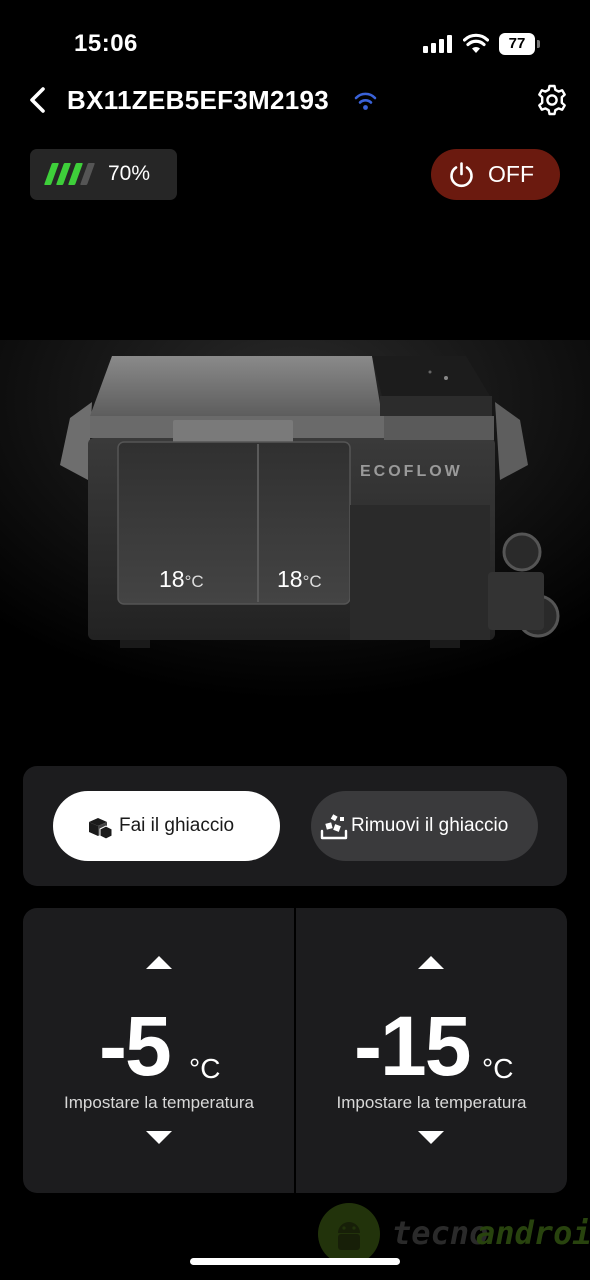 Image resolution: width=590 pixels, height=1280 pixels. What do you see at coordinates (334, 827) in the screenshot?
I see `remove-ice-icon` at bounding box center [334, 827].